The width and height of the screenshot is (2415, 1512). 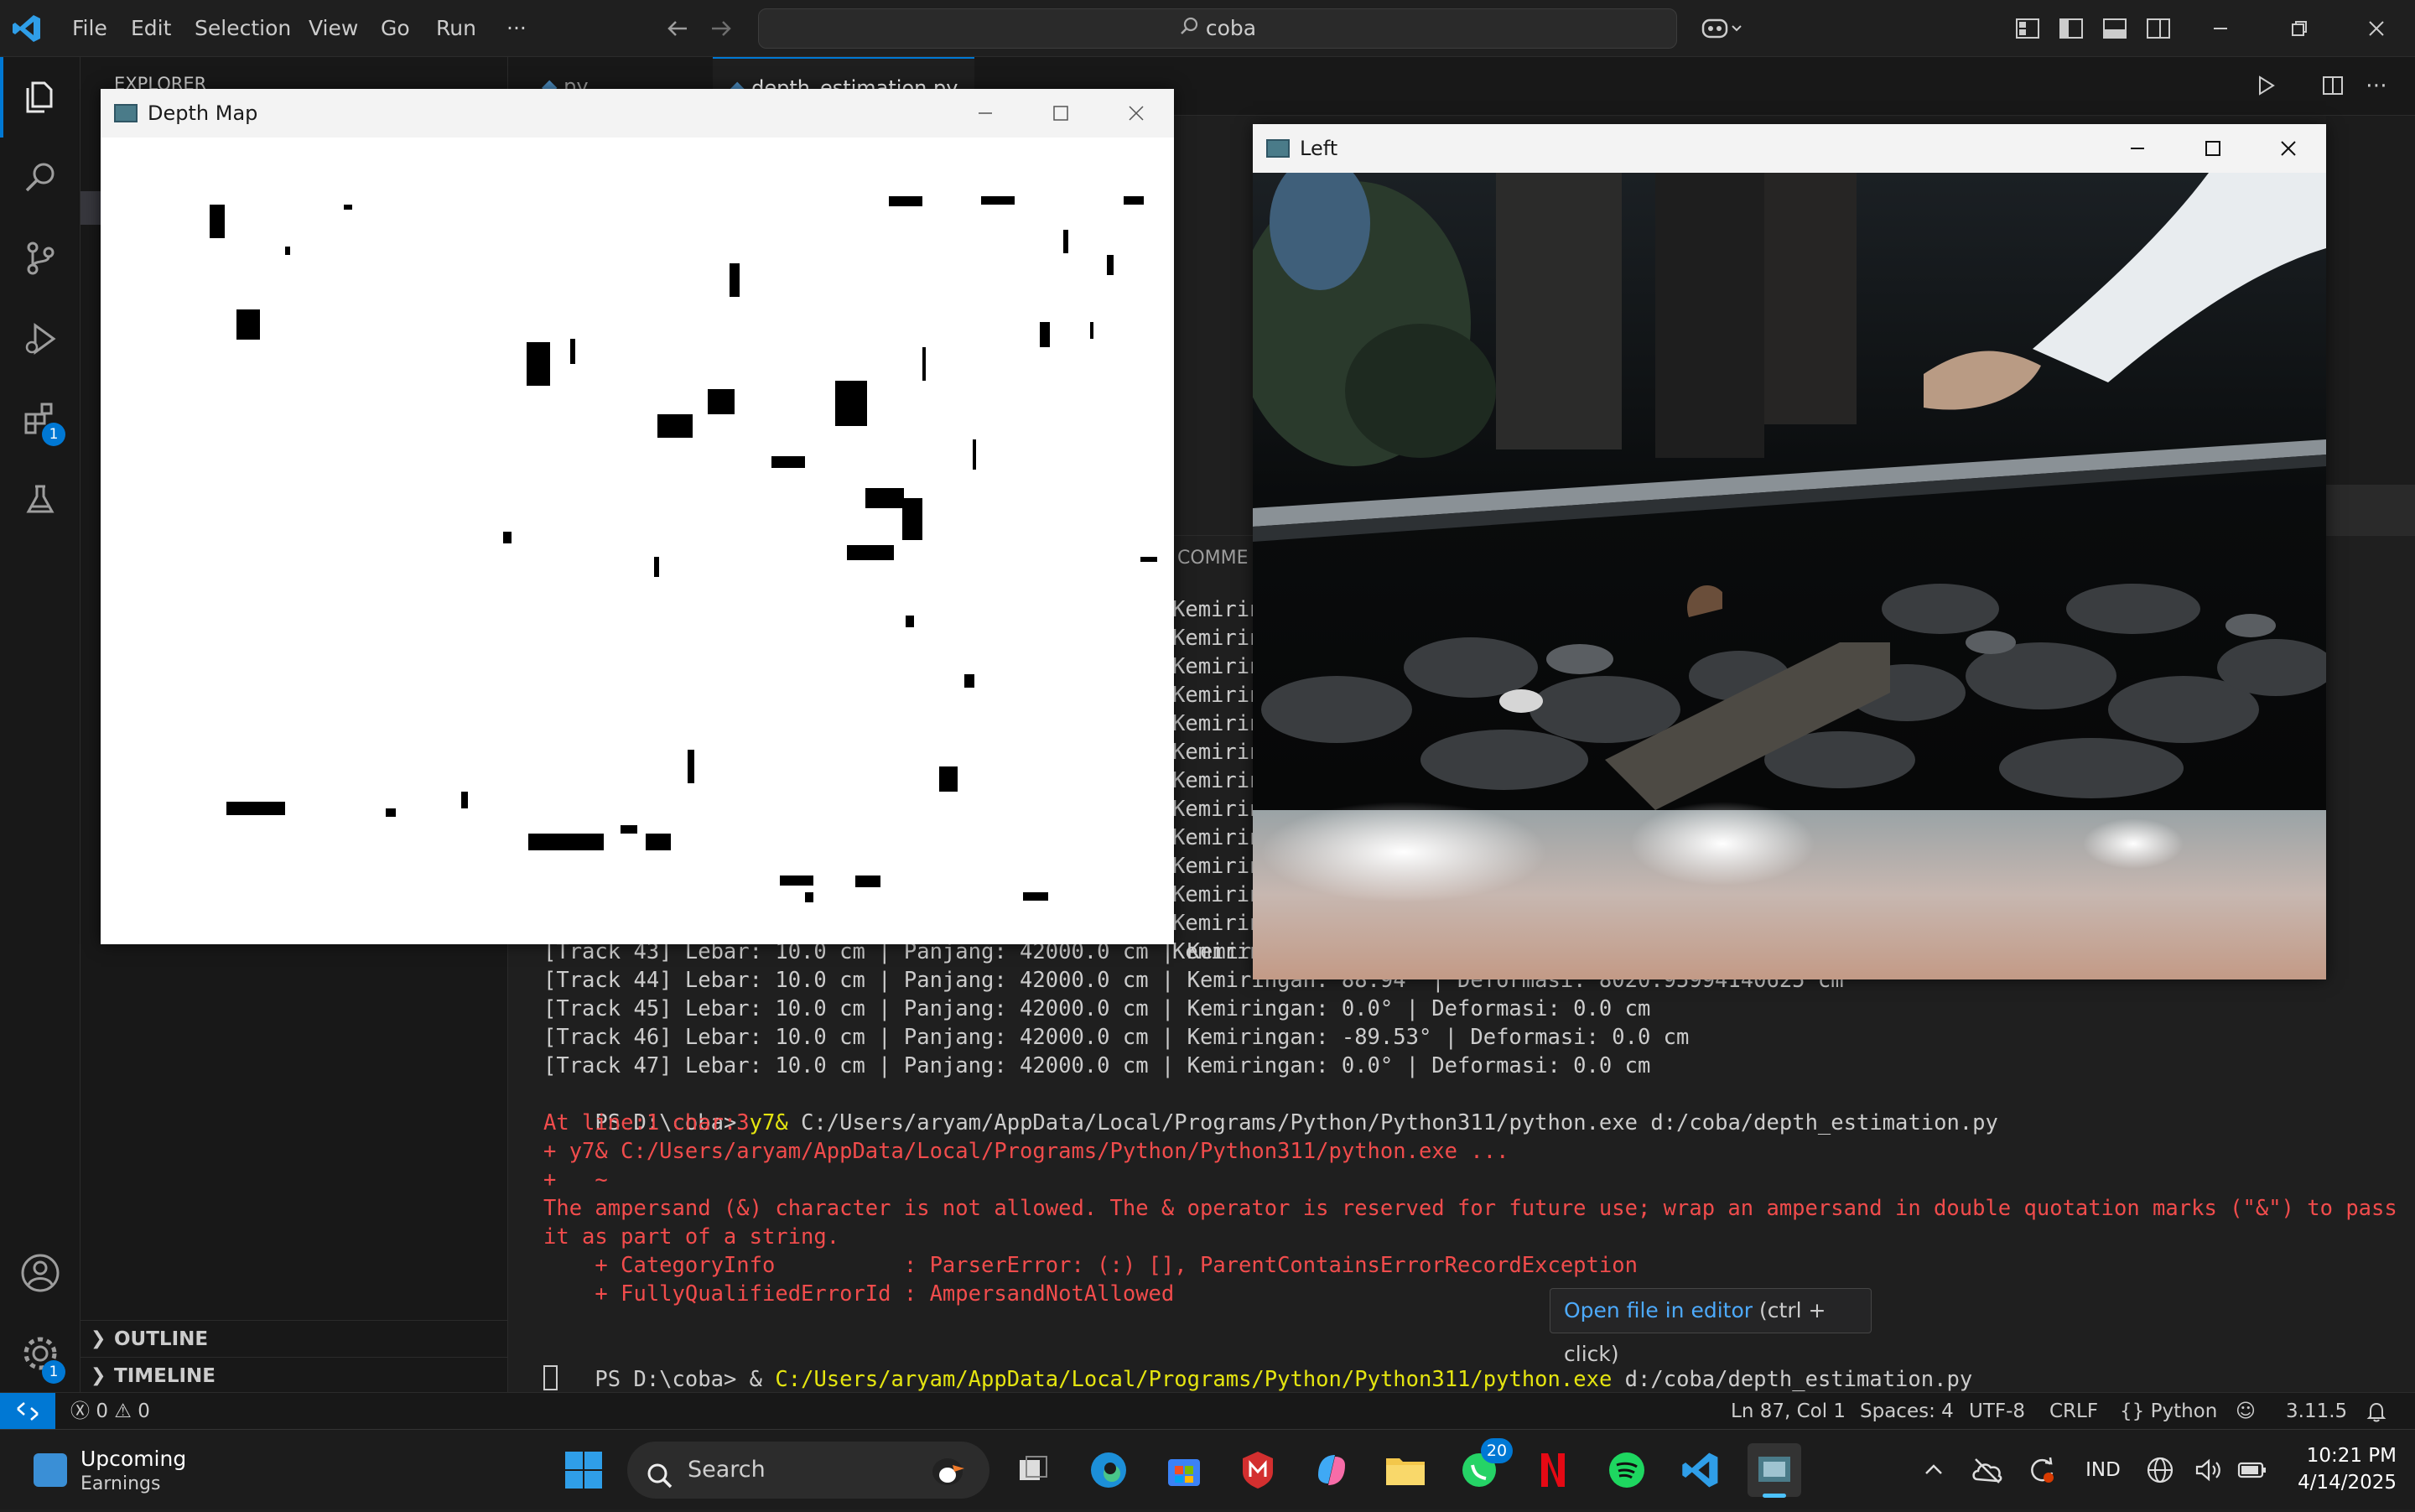 What do you see at coordinates (1627, 1470) in the screenshot?
I see `spotify-icon` at bounding box center [1627, 1470].